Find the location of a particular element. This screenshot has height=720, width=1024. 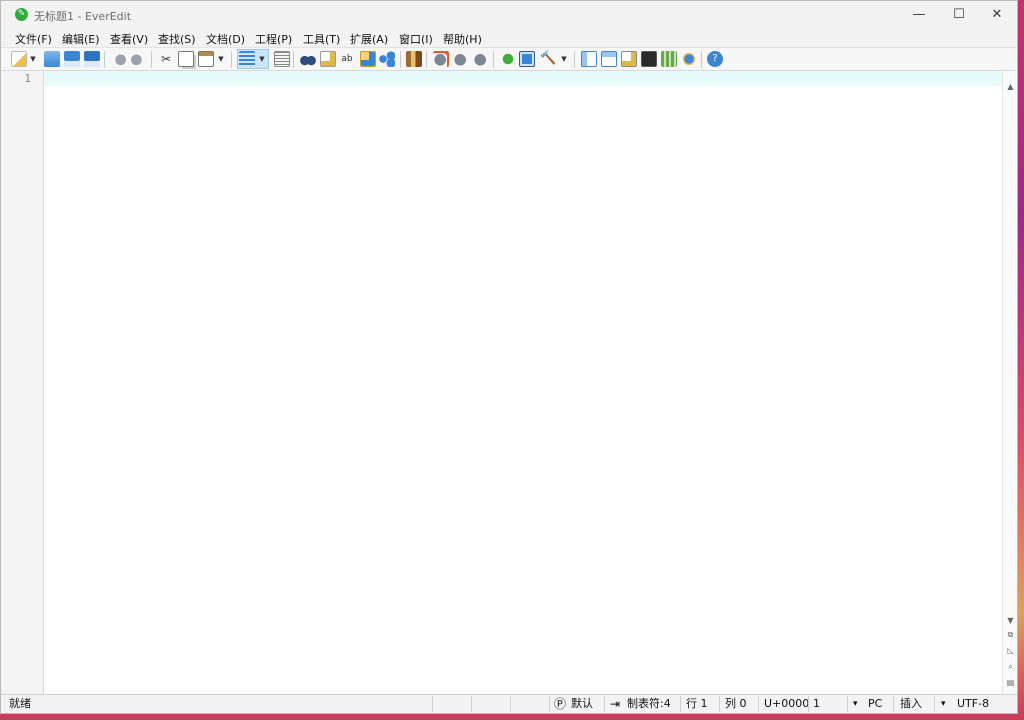

line-number: 1 is located at coordinates (27, 78).